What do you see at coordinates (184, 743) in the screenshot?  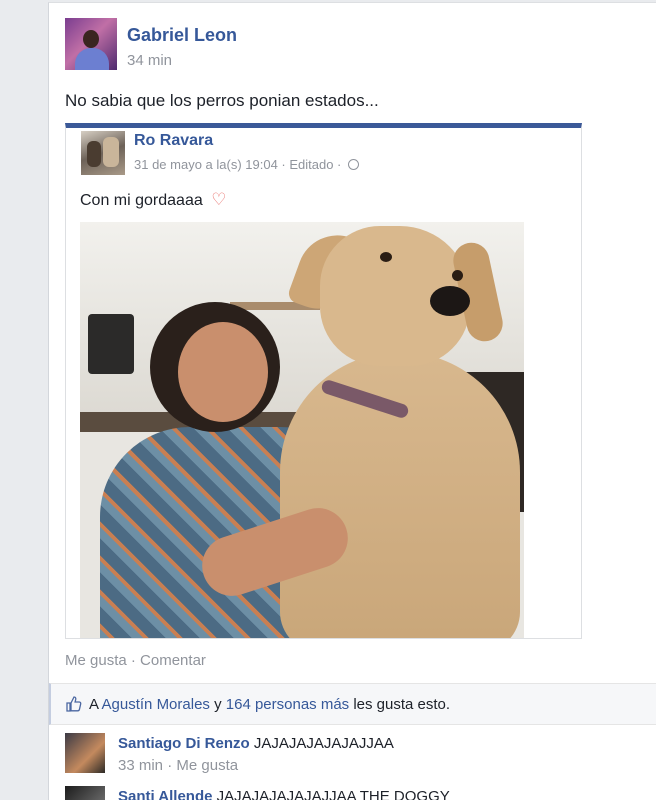 I see `commenter-name: Santiago Di Renzo` at bounding box center [184, 743].